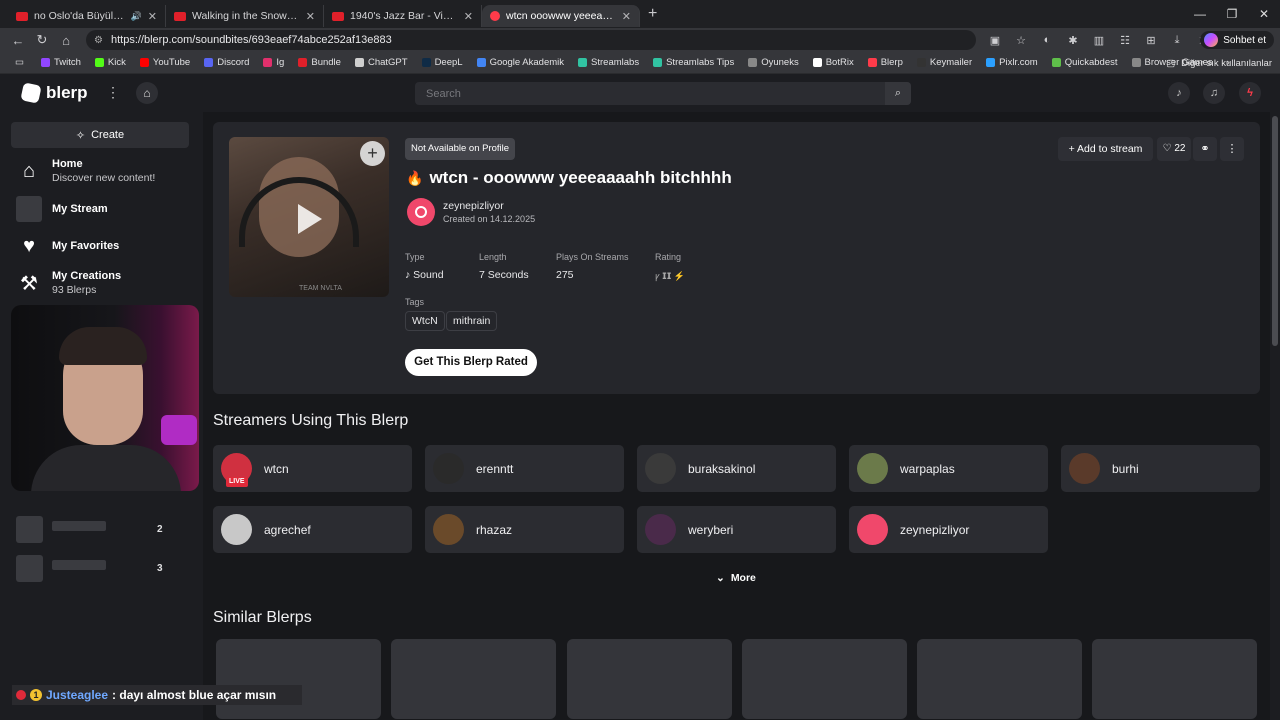 This screenshot has height=720, width=1280. I want to click on blerp-title: 🔥 wtcn - ooowww yeeeaaaahh bitchhhh, so click(569, 178).